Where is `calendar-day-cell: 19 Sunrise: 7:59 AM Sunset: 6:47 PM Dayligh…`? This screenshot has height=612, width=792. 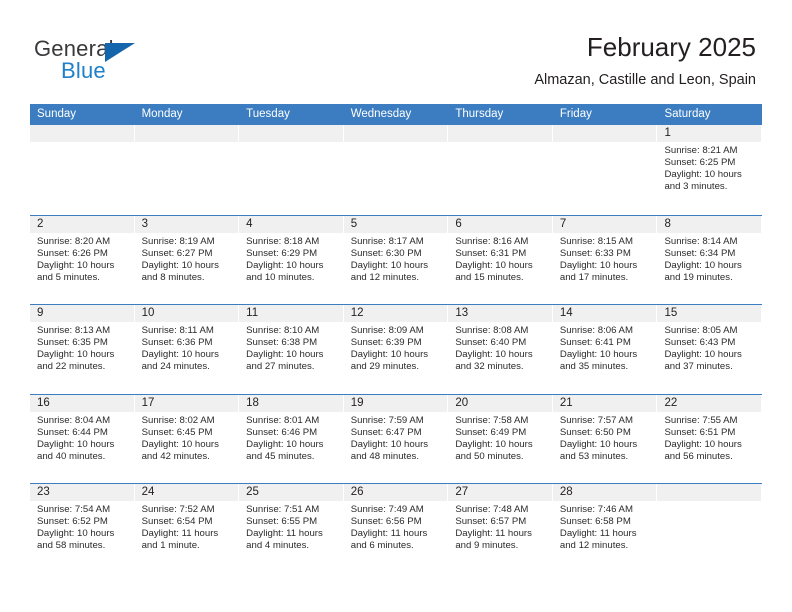 calendar-day-cell: 19 Sunrise: 7:59 AM Sunset: 6:47 PM Dayligh… is located at coordinates (396, 439).